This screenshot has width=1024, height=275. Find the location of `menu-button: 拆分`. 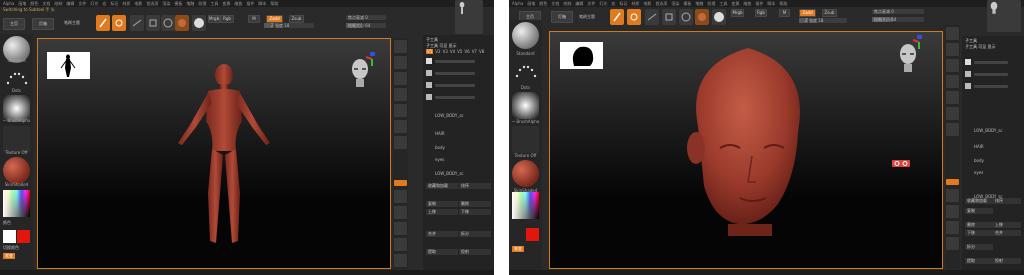

menu-button: 拆分 is located at coordinates (475, 234).